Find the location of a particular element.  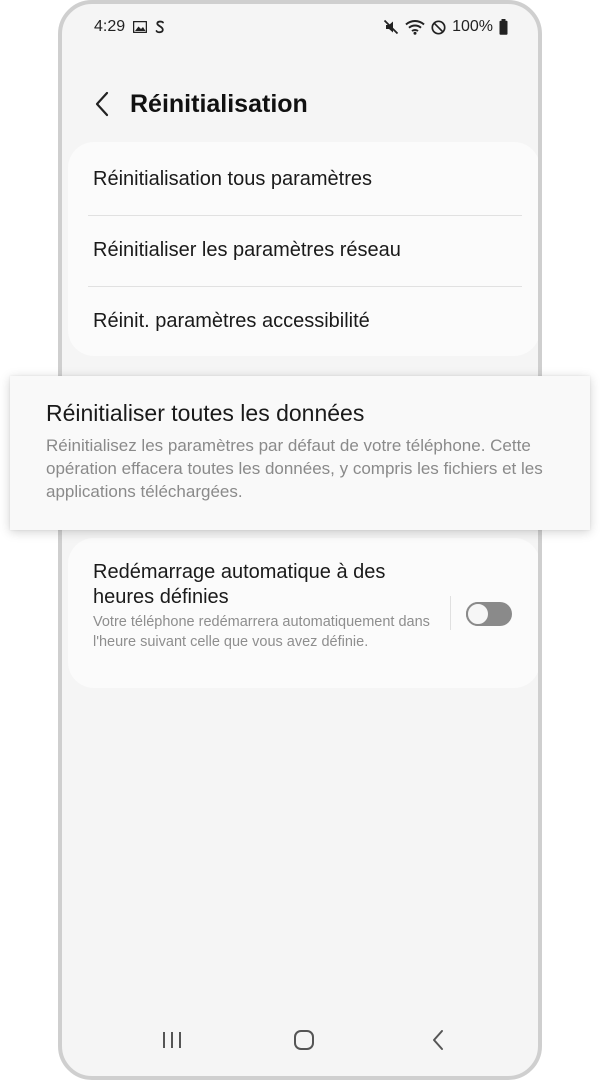

app-header: Réinitialisation is located at coordinates (300, 106).